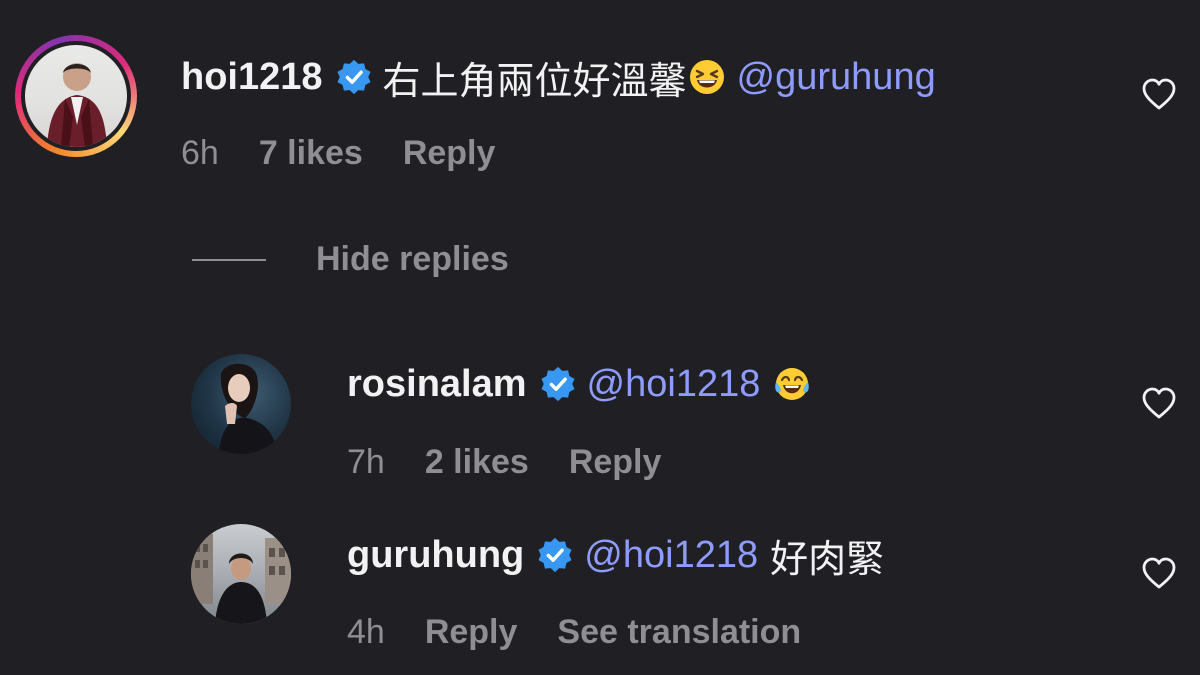  What do you see at coordinates (241, 404) in the screenshot?
I see `avatar-rosinalam` at bounding box center [241, 404].